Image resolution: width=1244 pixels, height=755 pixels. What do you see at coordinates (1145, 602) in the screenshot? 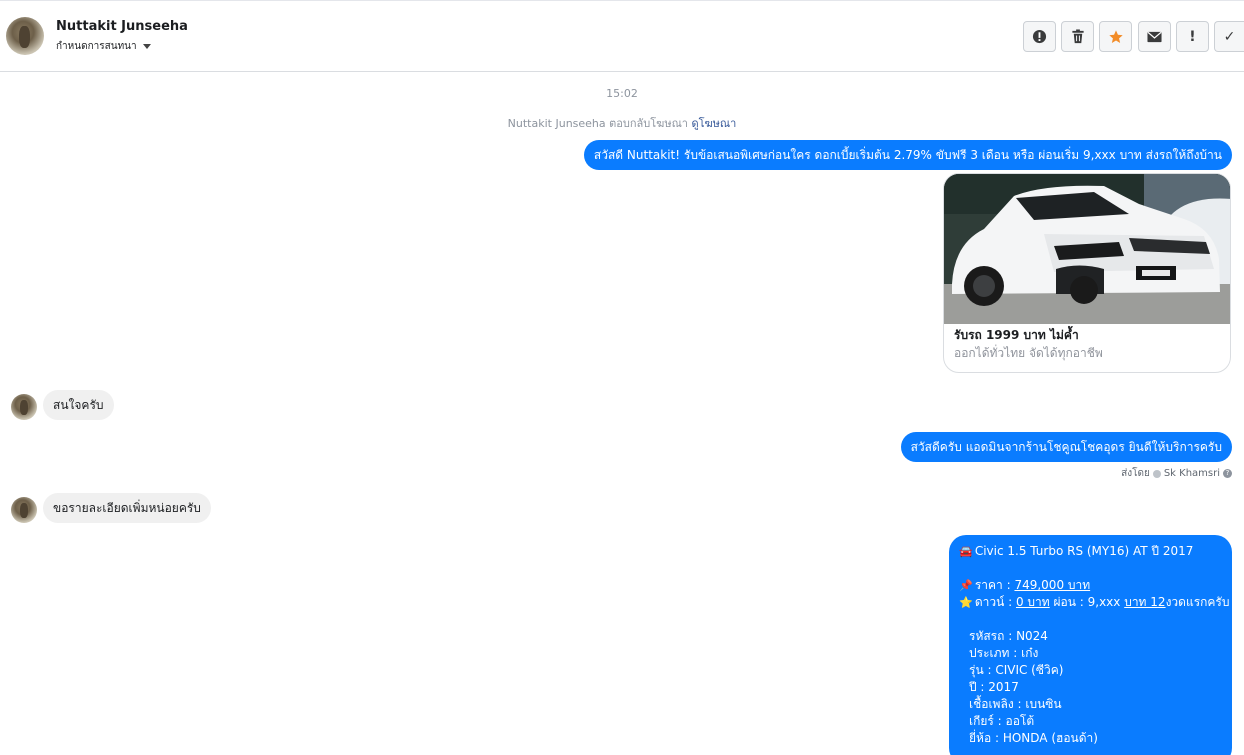
I see `installment-unit: บาท 12` at bounding box center [1145, 602].